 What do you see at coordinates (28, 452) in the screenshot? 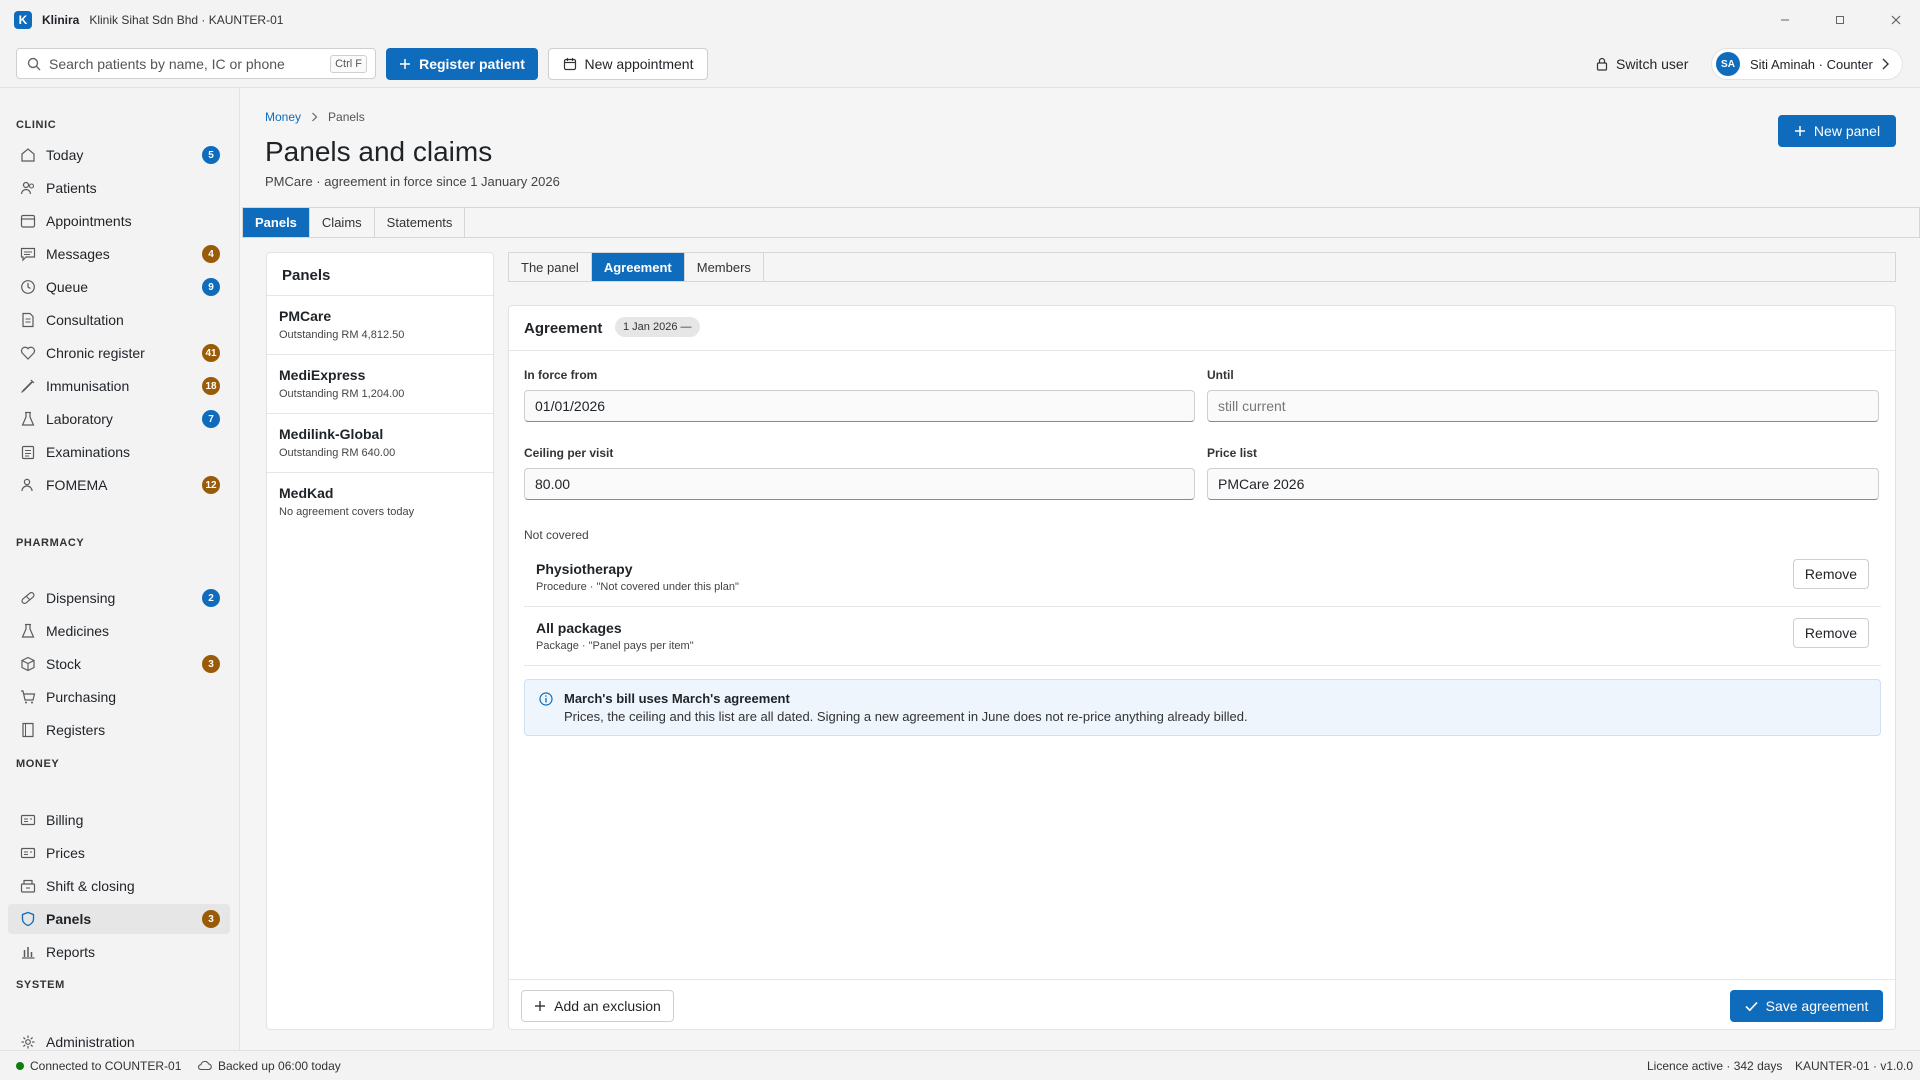
I see `clipboard-icon` at bounding box center [28, 452].